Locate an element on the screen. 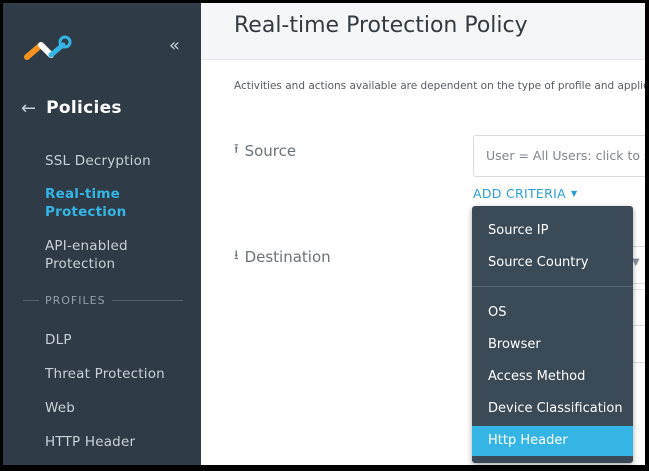  destination-section-label: ⭳ Destination is located at coordinates (282, 257).